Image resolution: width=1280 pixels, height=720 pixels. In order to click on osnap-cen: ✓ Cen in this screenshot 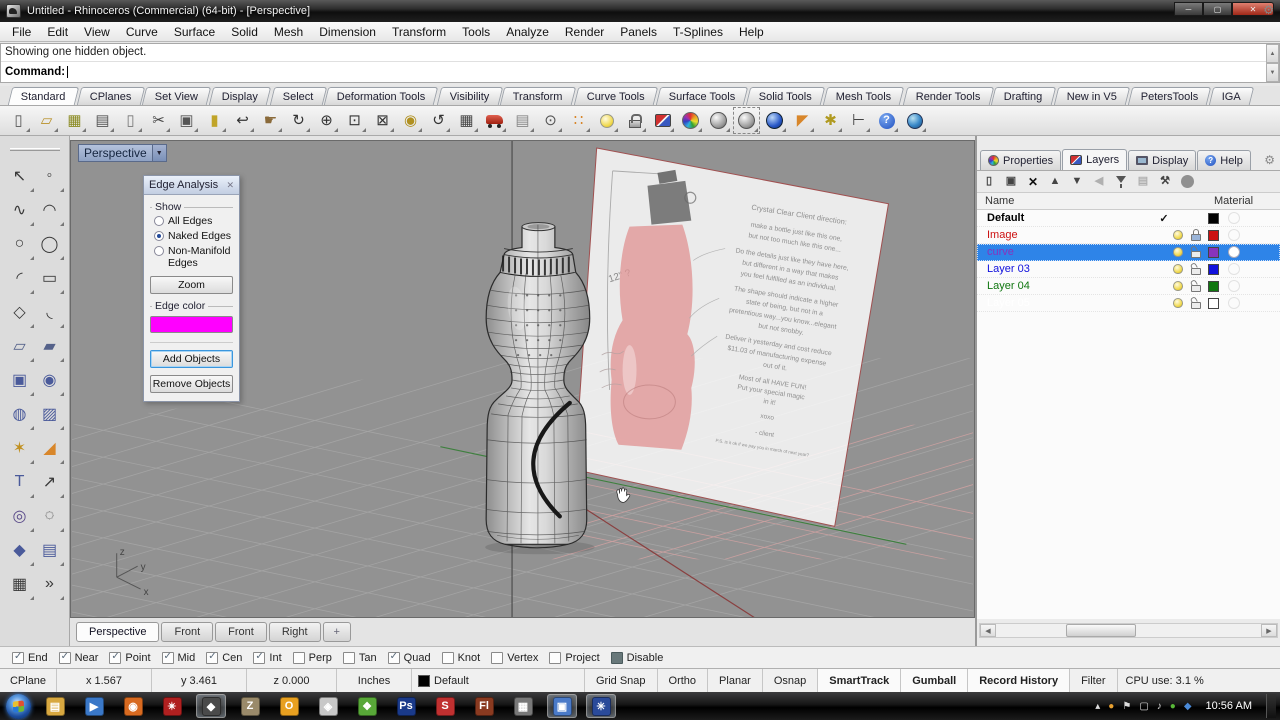, I will do `click(224, 657)`.